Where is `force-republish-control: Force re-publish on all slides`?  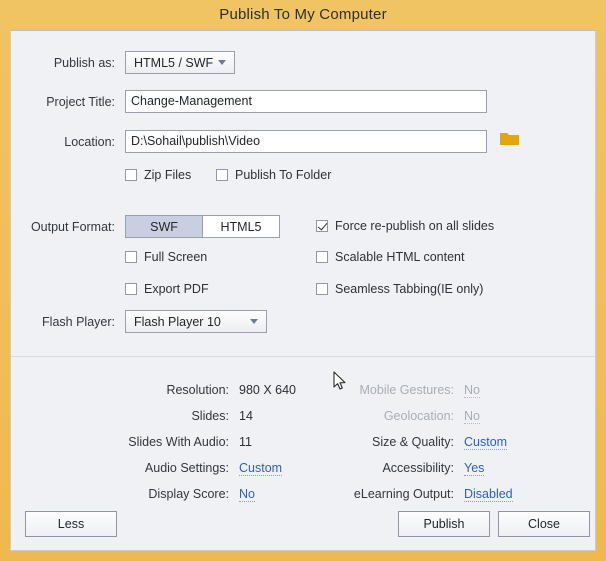
force-republish-control: Force re-publish on all slides is located at coordinates (405, 226).